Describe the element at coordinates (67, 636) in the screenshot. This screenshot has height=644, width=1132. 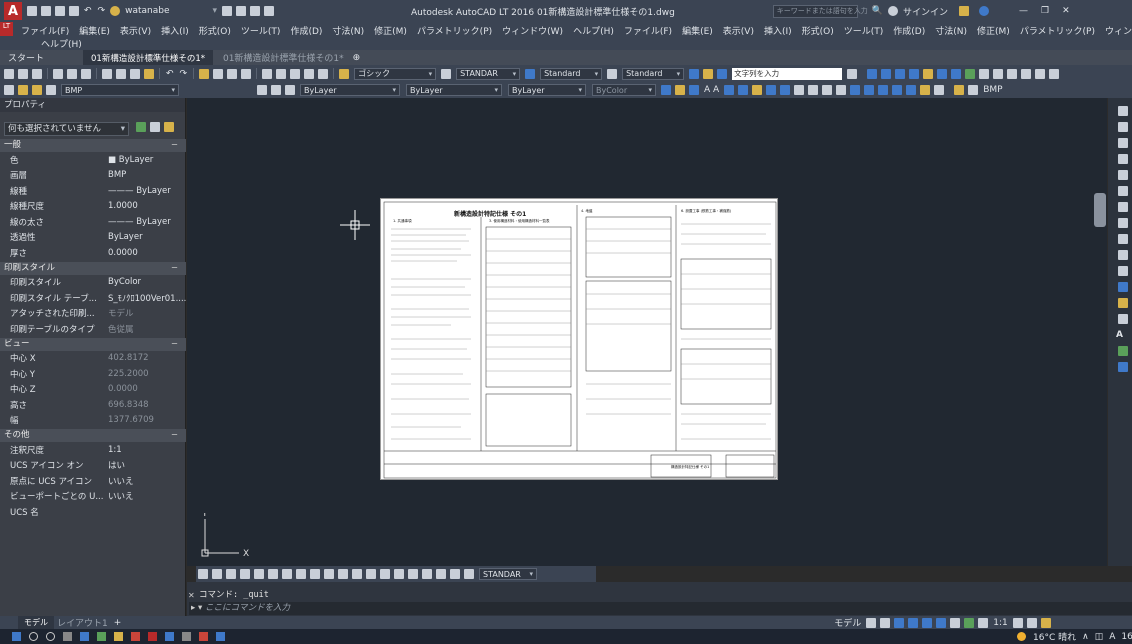
I see `task-view-icon` at that location.